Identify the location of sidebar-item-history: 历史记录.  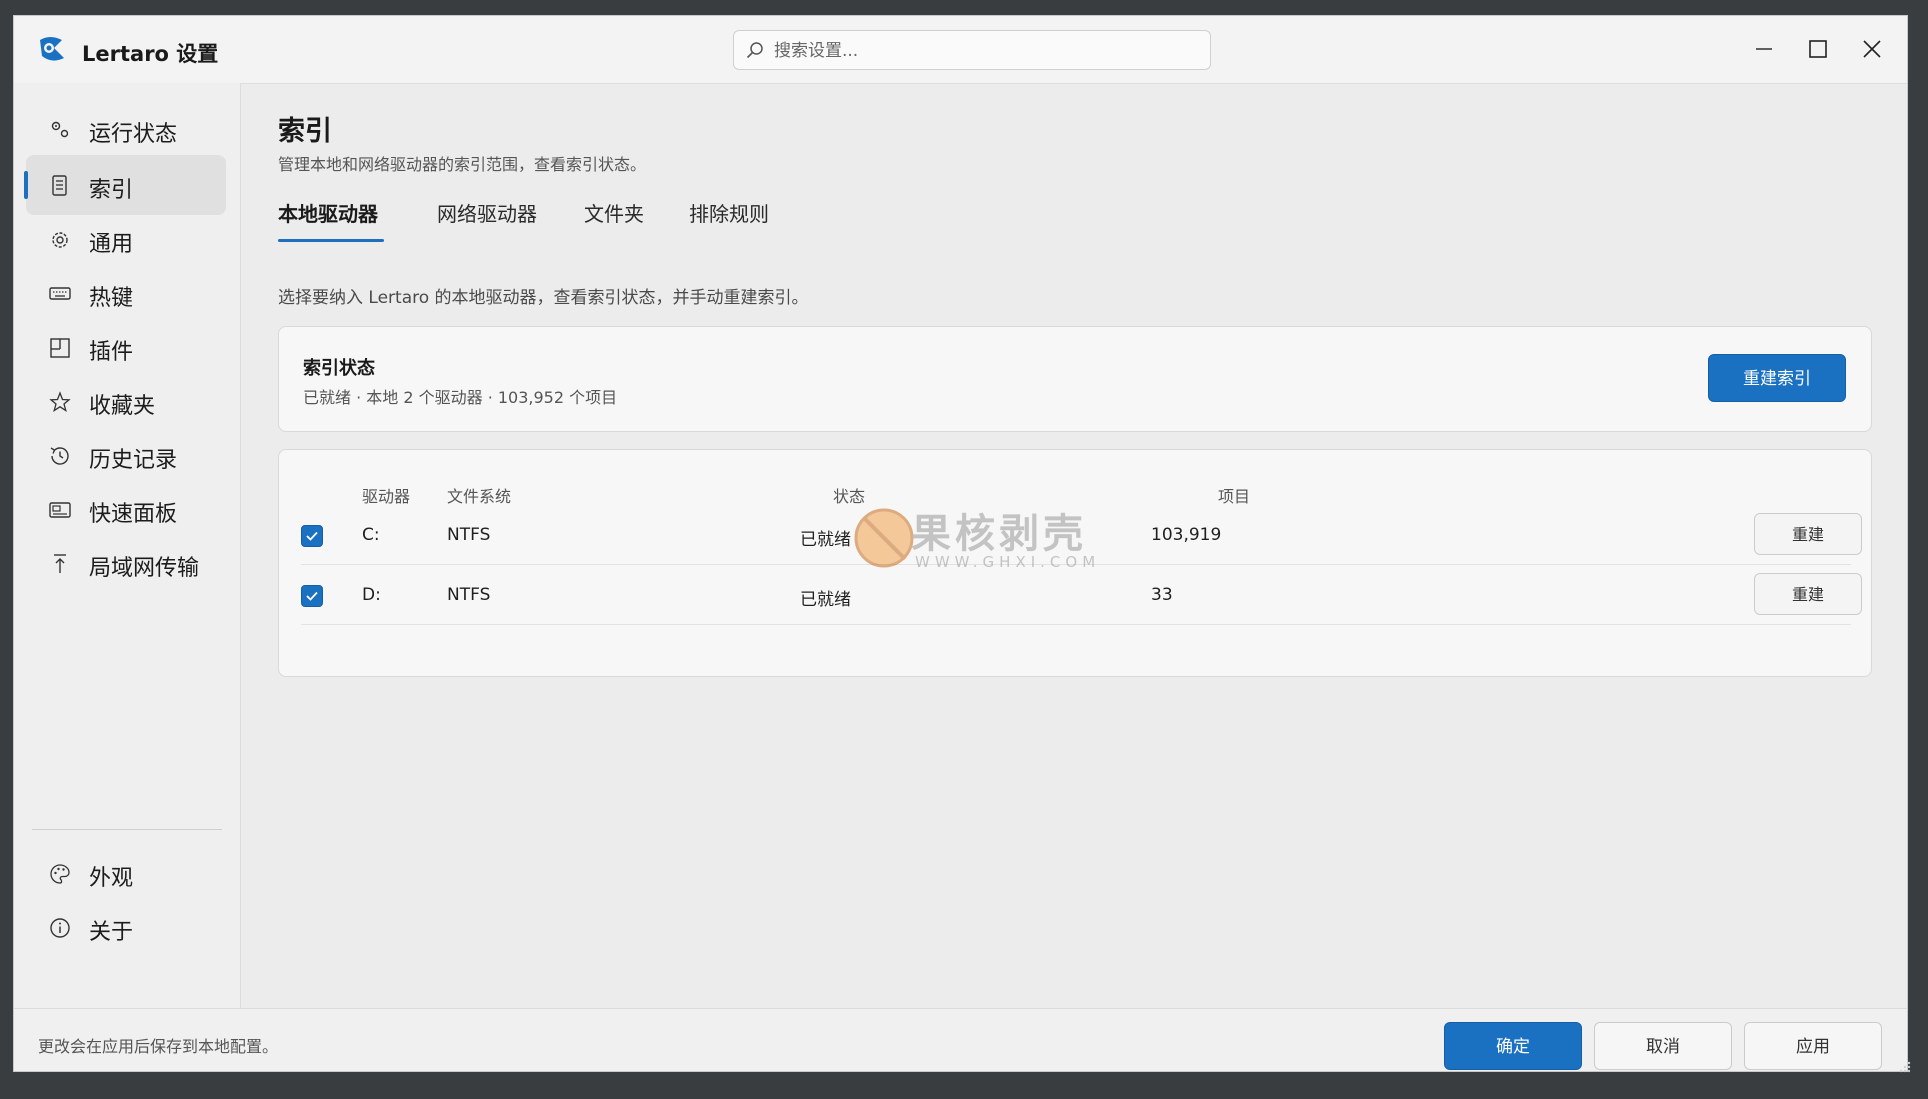
(126, 455).